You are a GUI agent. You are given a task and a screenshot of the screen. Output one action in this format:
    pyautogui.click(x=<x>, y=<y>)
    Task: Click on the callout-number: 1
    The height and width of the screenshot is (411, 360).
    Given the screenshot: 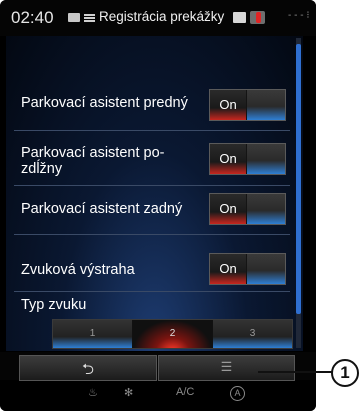 What is the action you would take?
    pyautogui.click(x=345, y=372)
    